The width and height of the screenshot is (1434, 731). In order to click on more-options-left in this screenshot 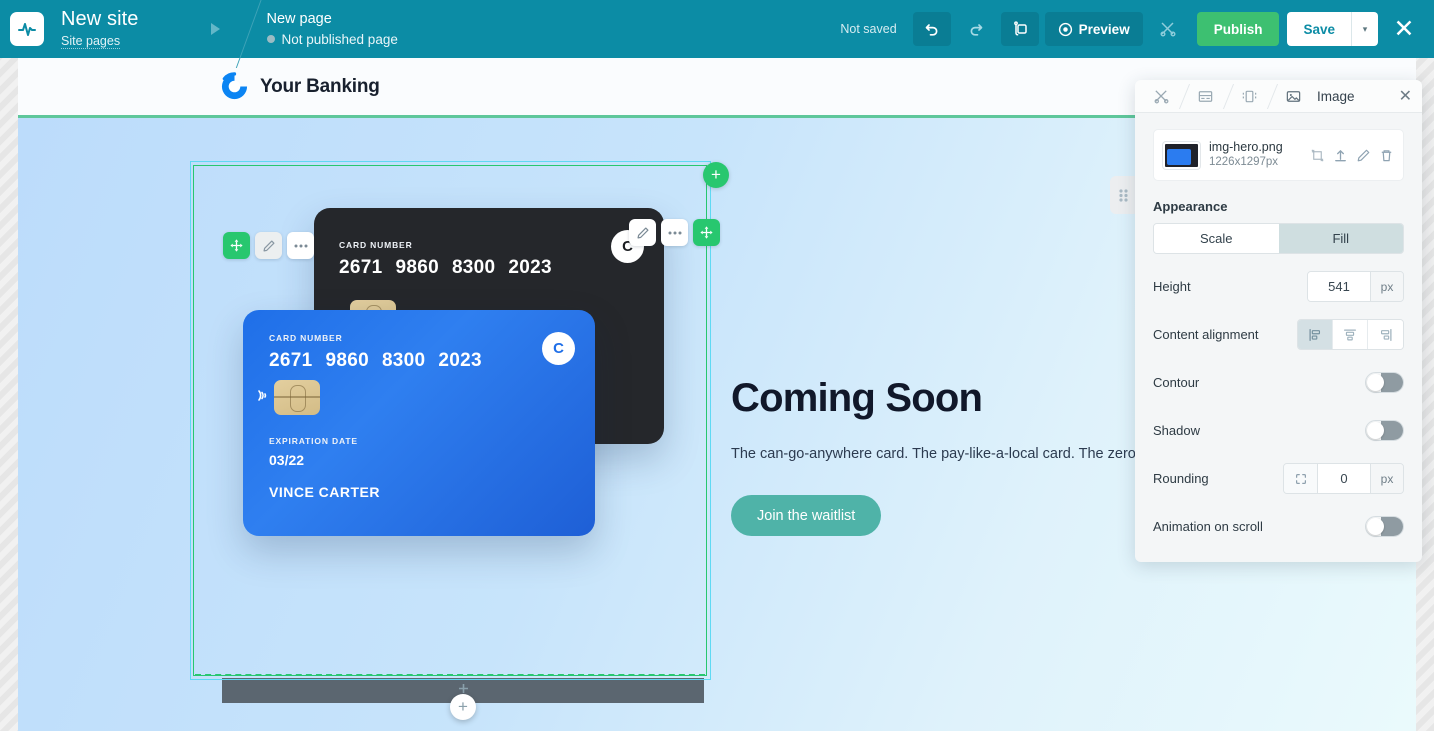, I will do `click(300, 245)`.